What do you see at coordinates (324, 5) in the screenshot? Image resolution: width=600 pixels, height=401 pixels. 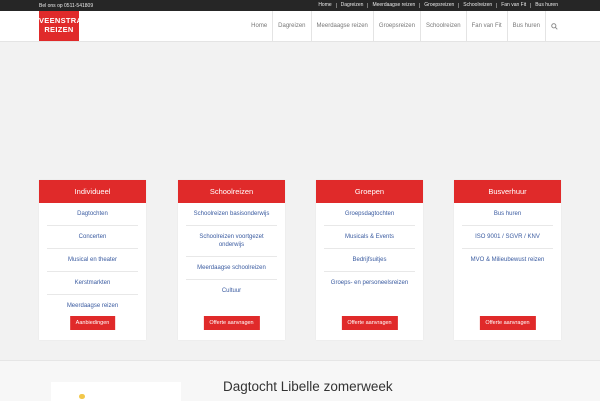 I see `top-nav-home: Home` at bounding box center [324, 5].